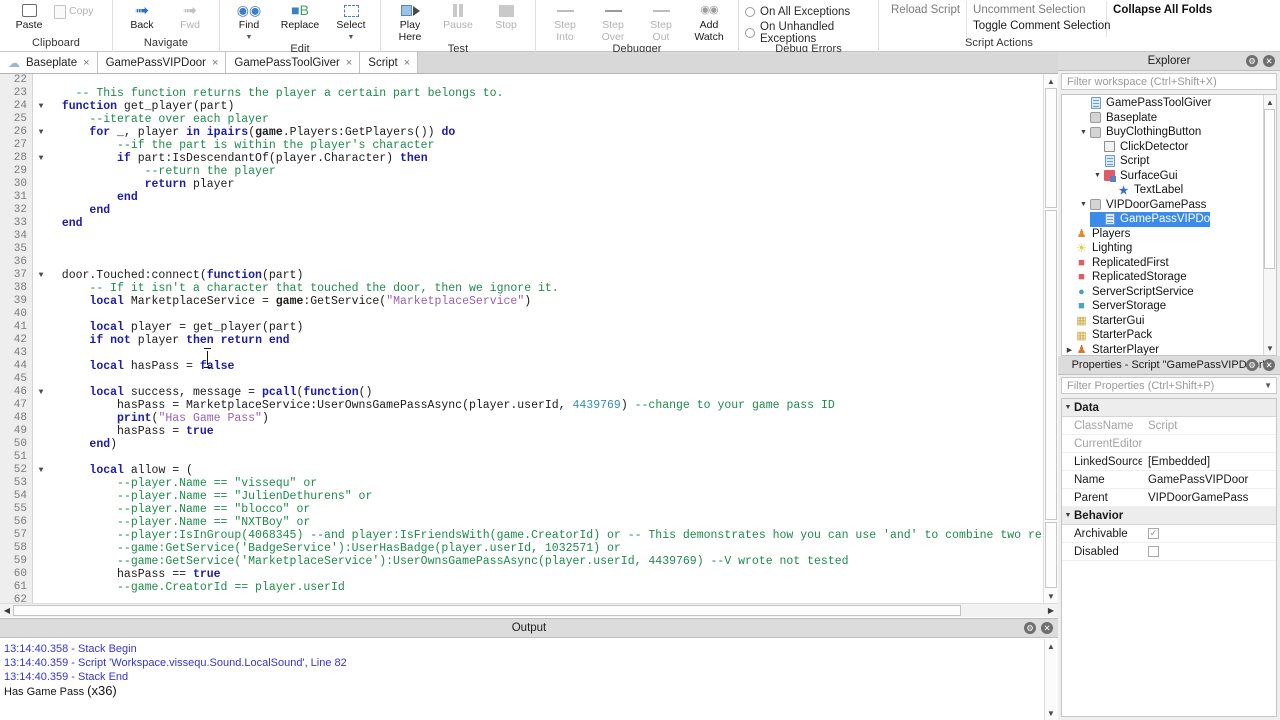 The width and height of the screenshot is (1280, 720). What do you see at coordinates (1169, 176) in the screenshot?
I see `explorer-item-surfacegui: ▼ SurfaceGui` at bounding box center [1169, 176].